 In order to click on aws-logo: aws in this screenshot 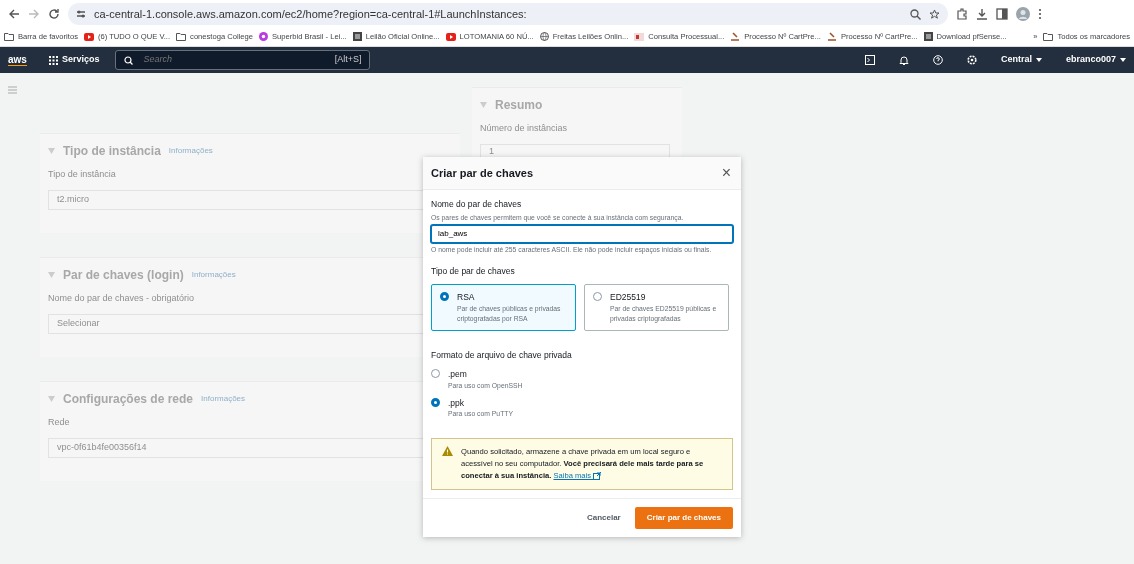, I will do `click(17, 60)`.